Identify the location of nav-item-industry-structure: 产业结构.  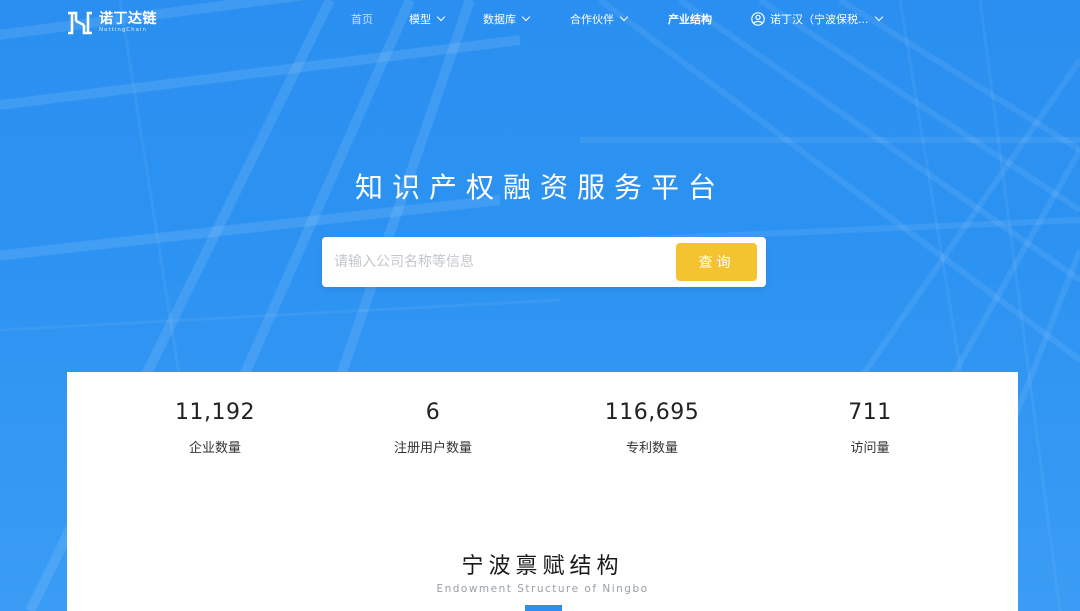
(690, 19).